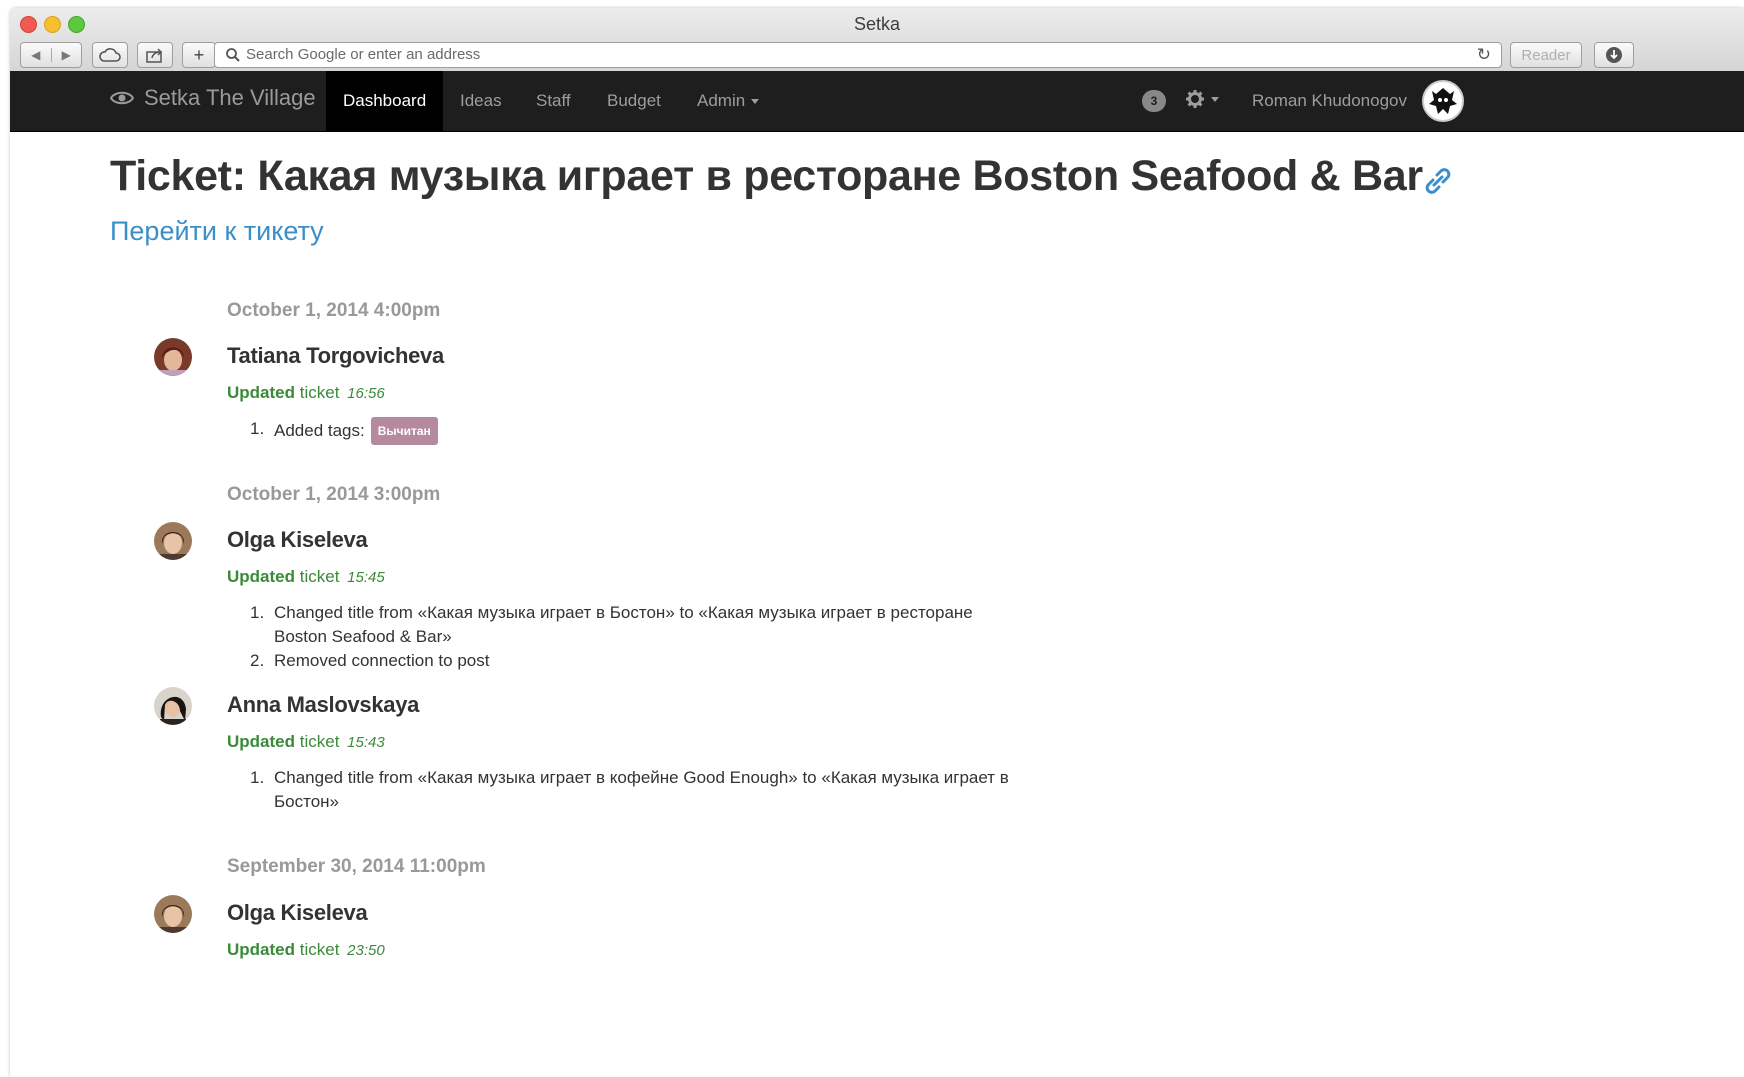 This screenshot has height=1077, width=1744. I want to click on back-forward-buttons: ◀ ▶, so click(51, 55).